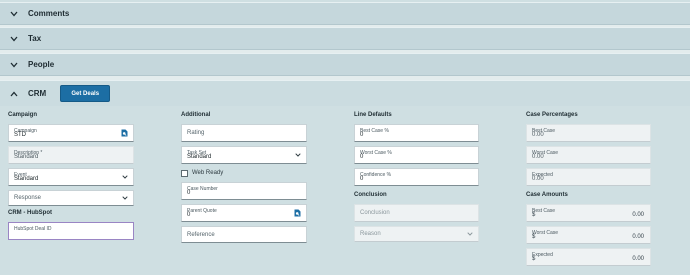 The image size is (690, 275). What do you see at coordinates (538, 179) in the screenshot?
I see `expected-value: 0.00` at bounding box center [538, 179].